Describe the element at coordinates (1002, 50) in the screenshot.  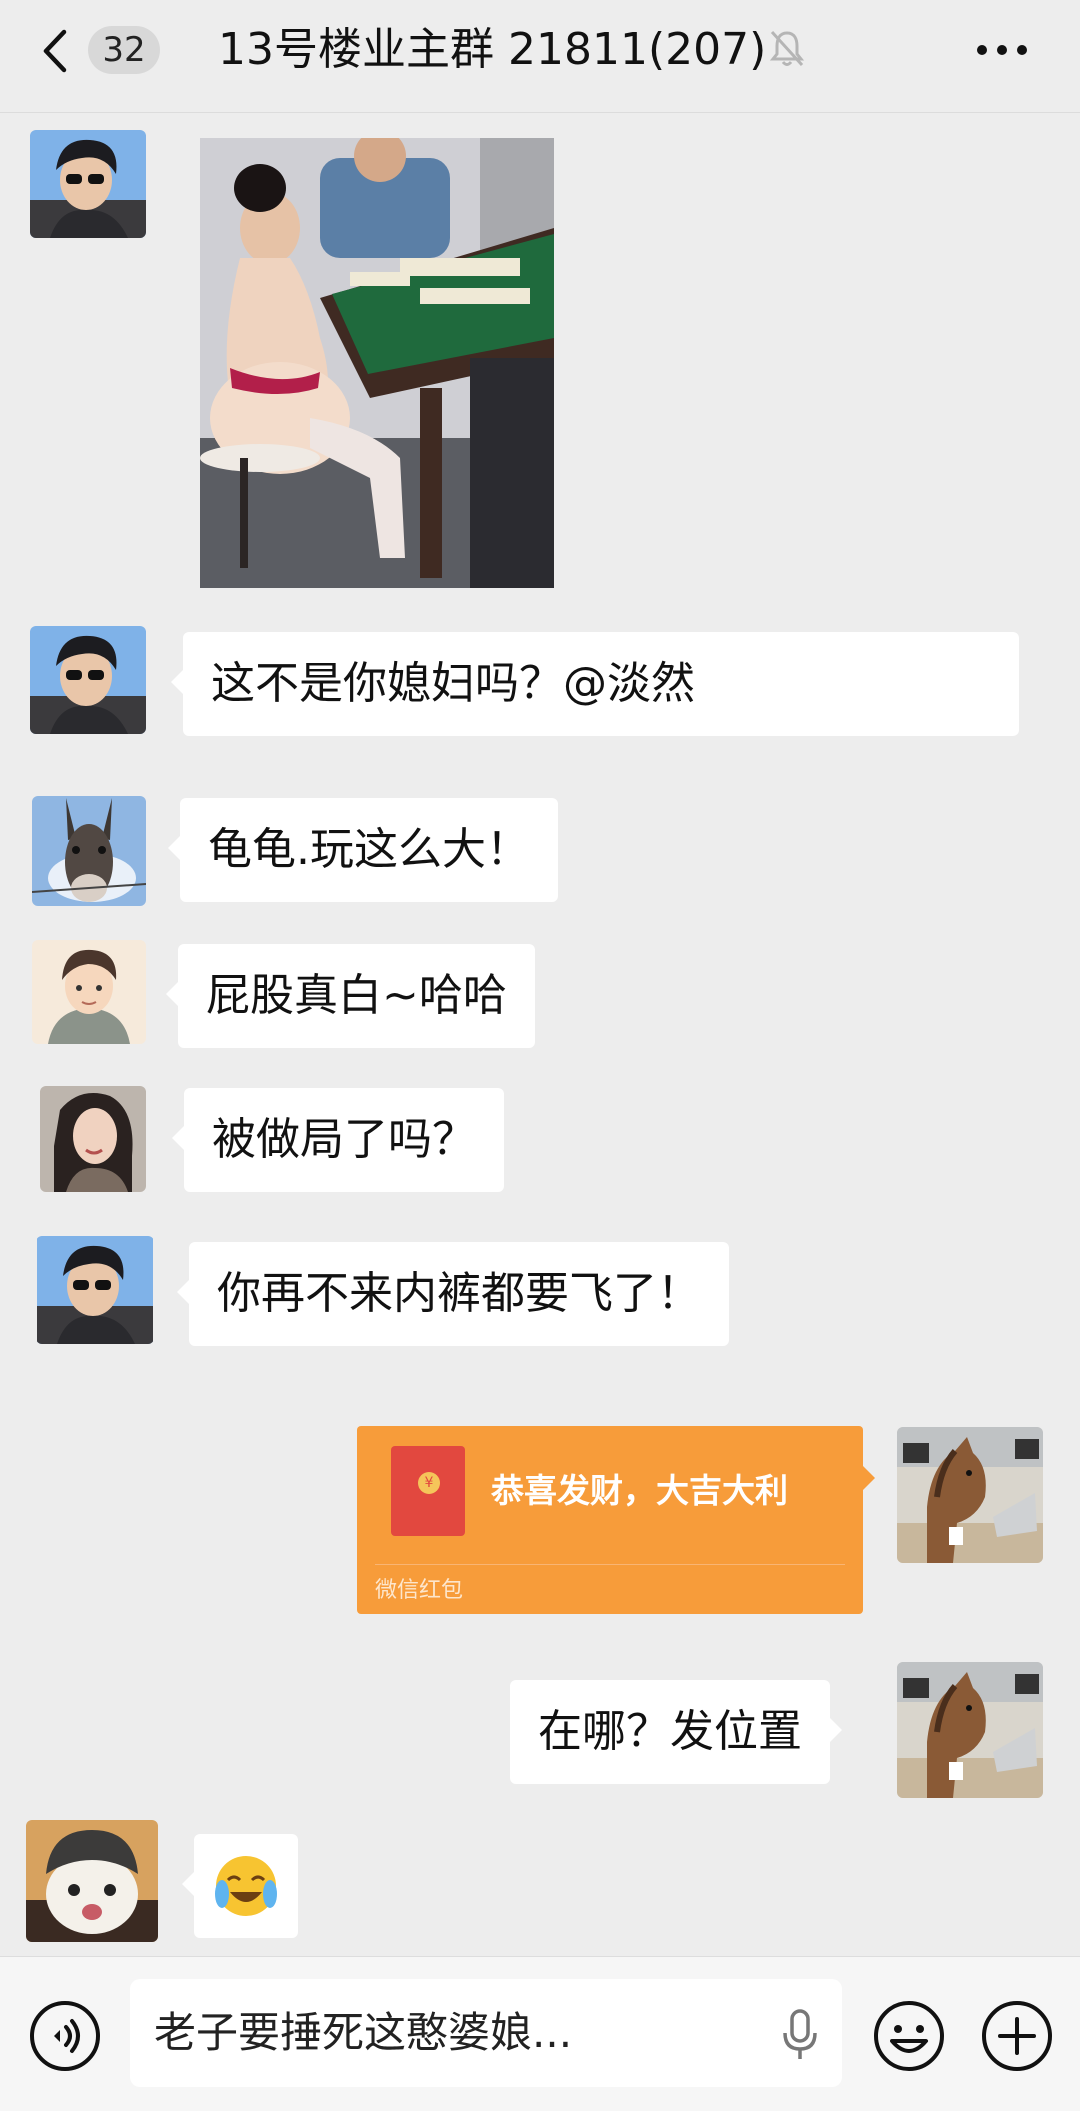
I see `more-options-icon` at that location.